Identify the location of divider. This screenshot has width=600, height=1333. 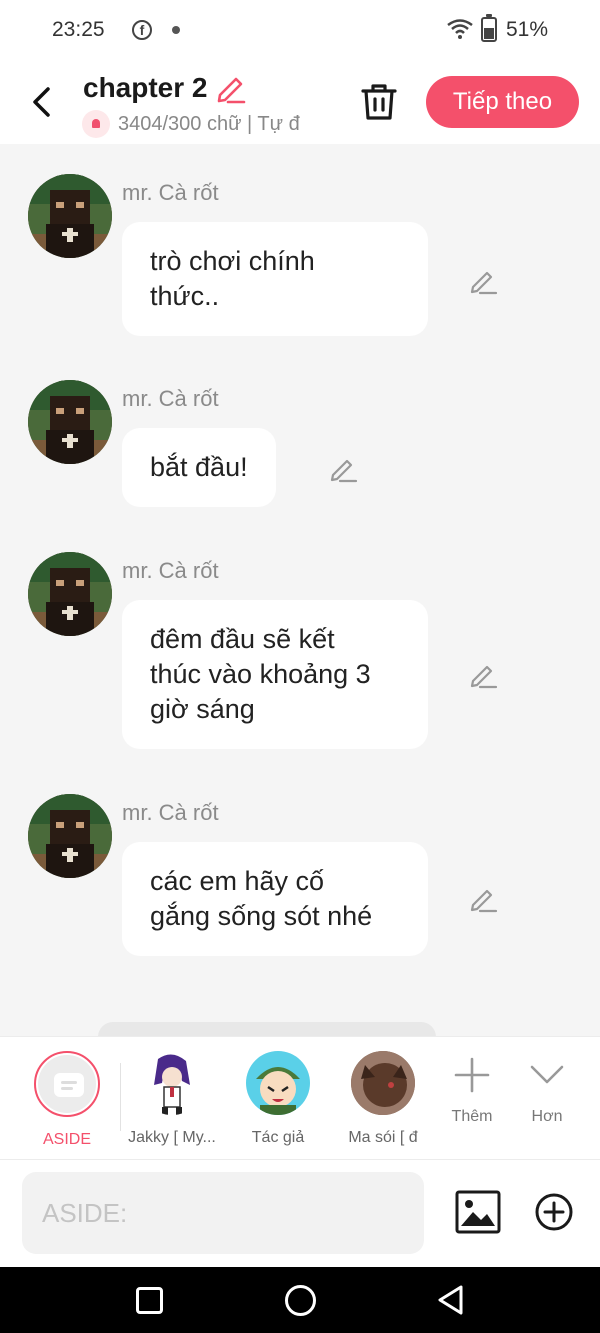
(120, 1097).